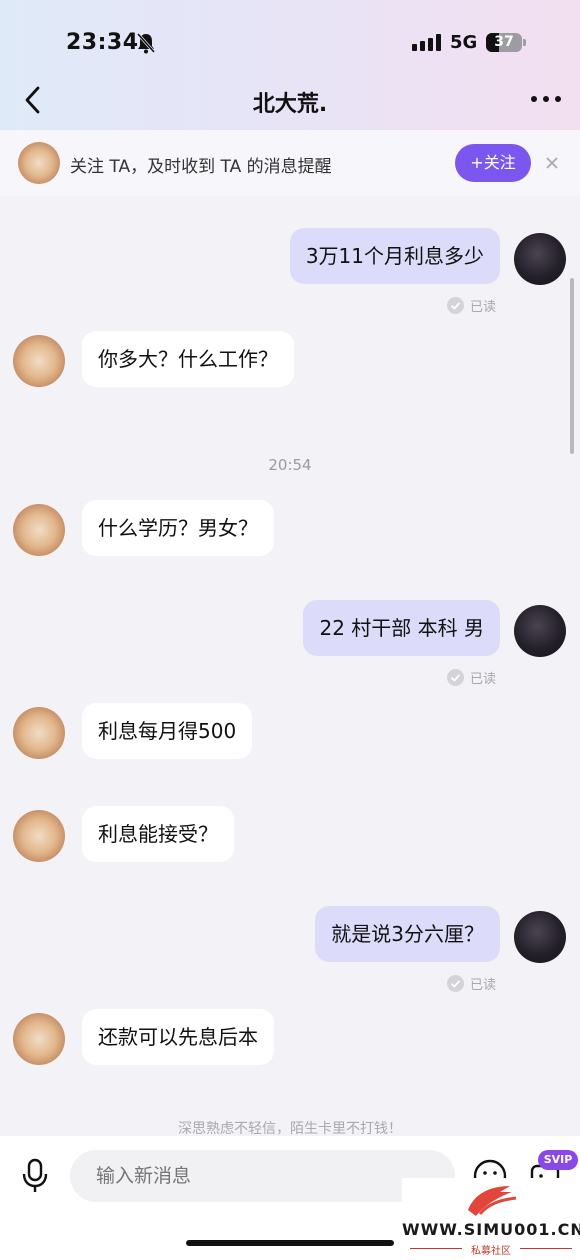  Describe the element at coordinates (290, 465) in the screenshot. I see `message-timestamp: 20:54` at that location.